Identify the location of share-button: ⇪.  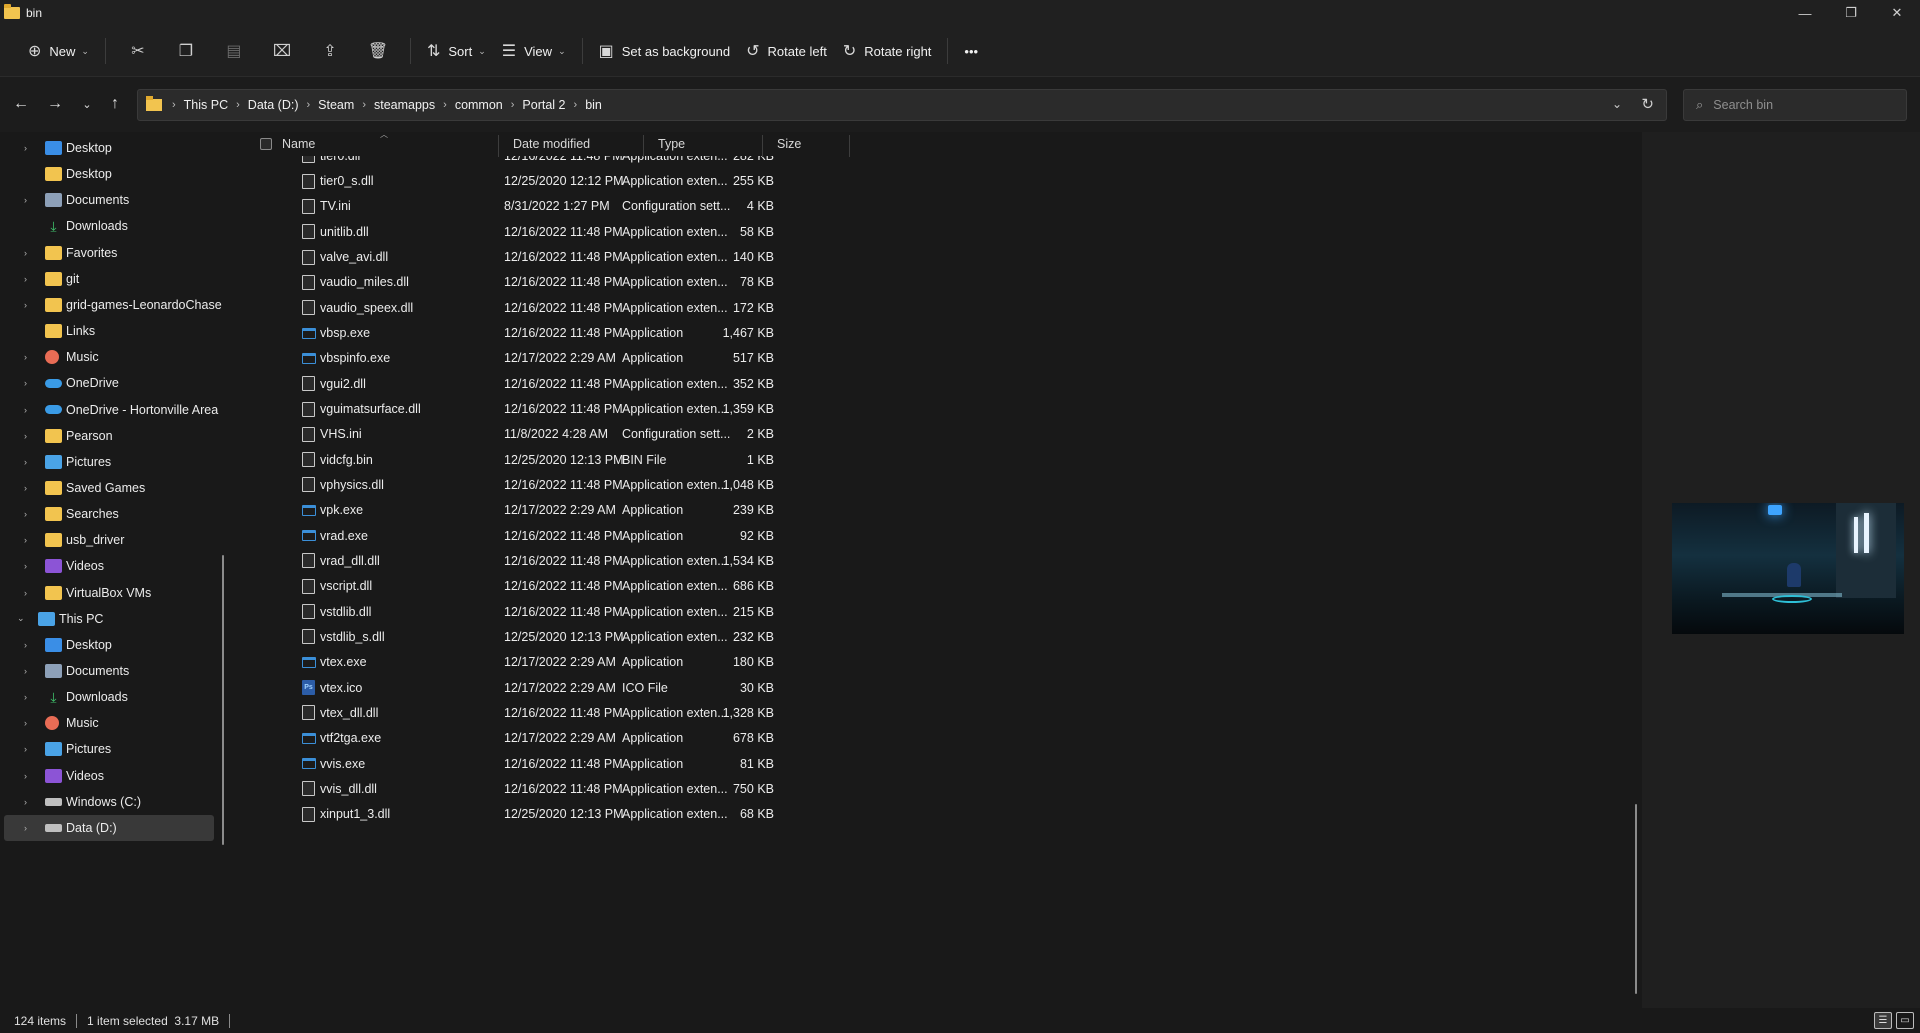
(330, 51).